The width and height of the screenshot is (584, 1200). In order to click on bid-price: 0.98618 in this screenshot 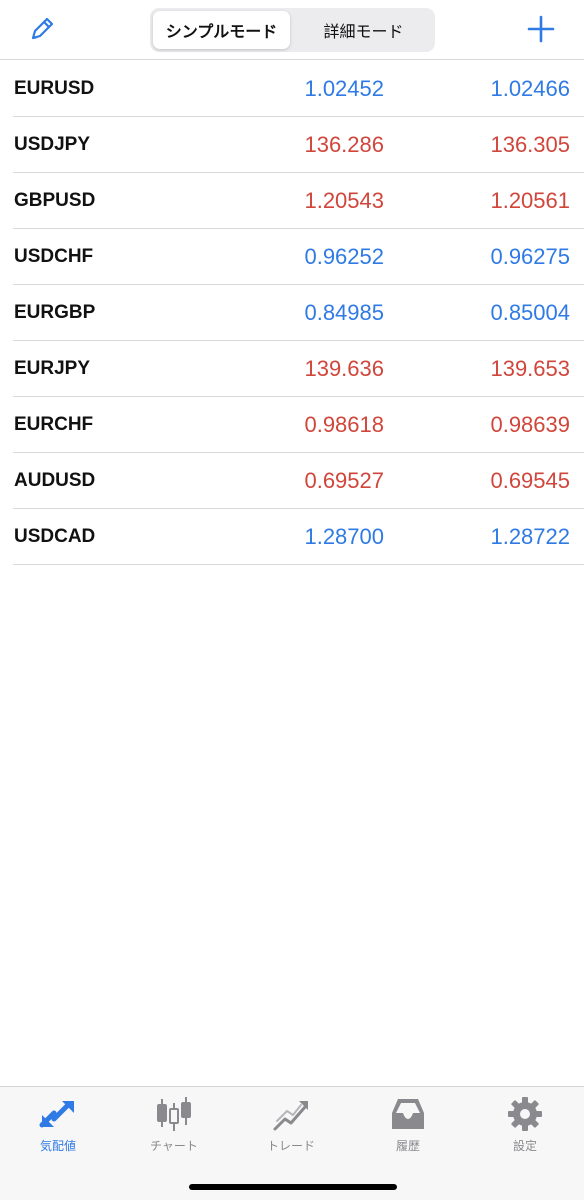, I will do `click(344, 424)`.